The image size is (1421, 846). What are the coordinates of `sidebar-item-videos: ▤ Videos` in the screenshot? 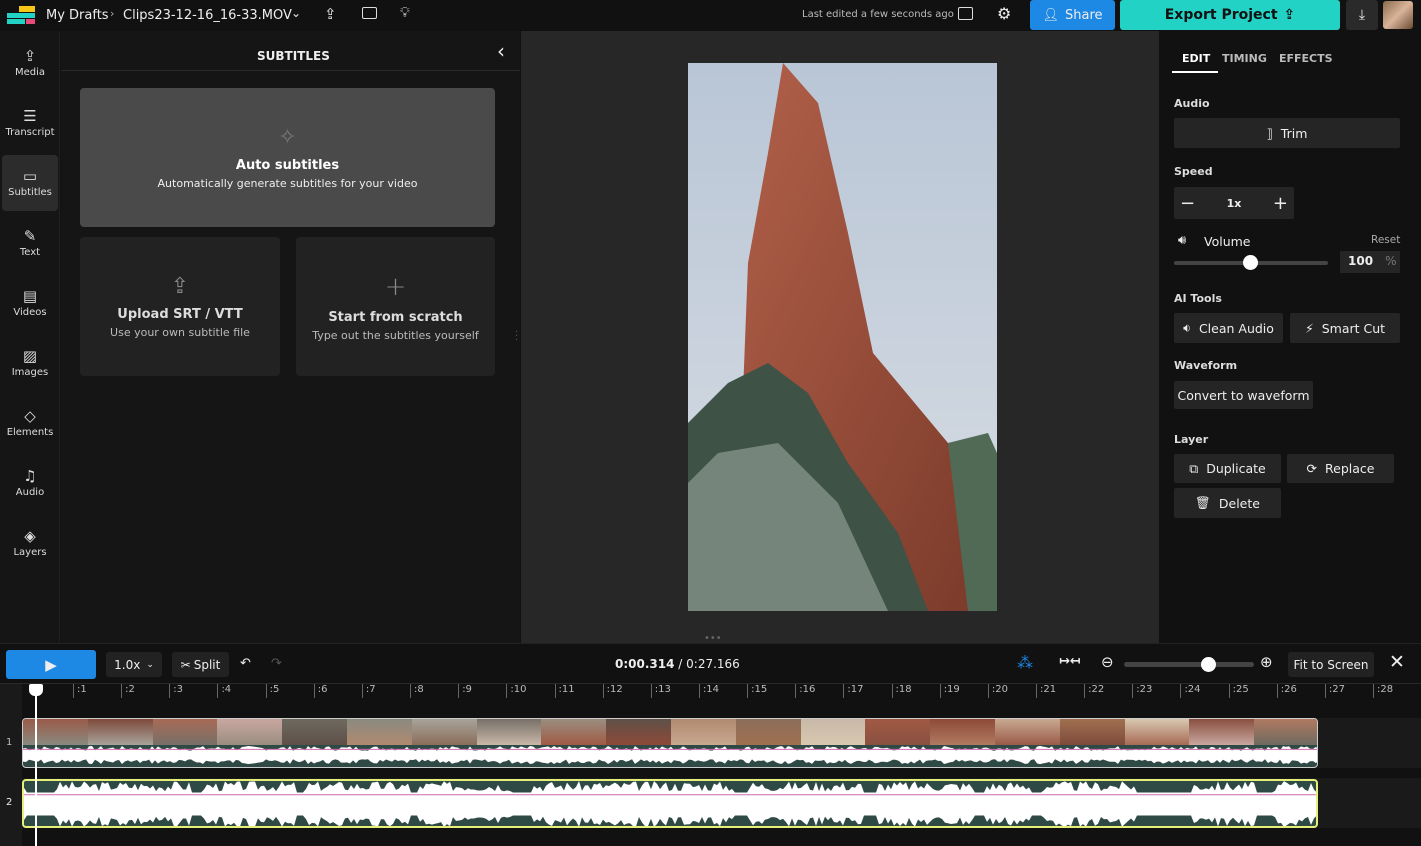 It's located at (30, 303).